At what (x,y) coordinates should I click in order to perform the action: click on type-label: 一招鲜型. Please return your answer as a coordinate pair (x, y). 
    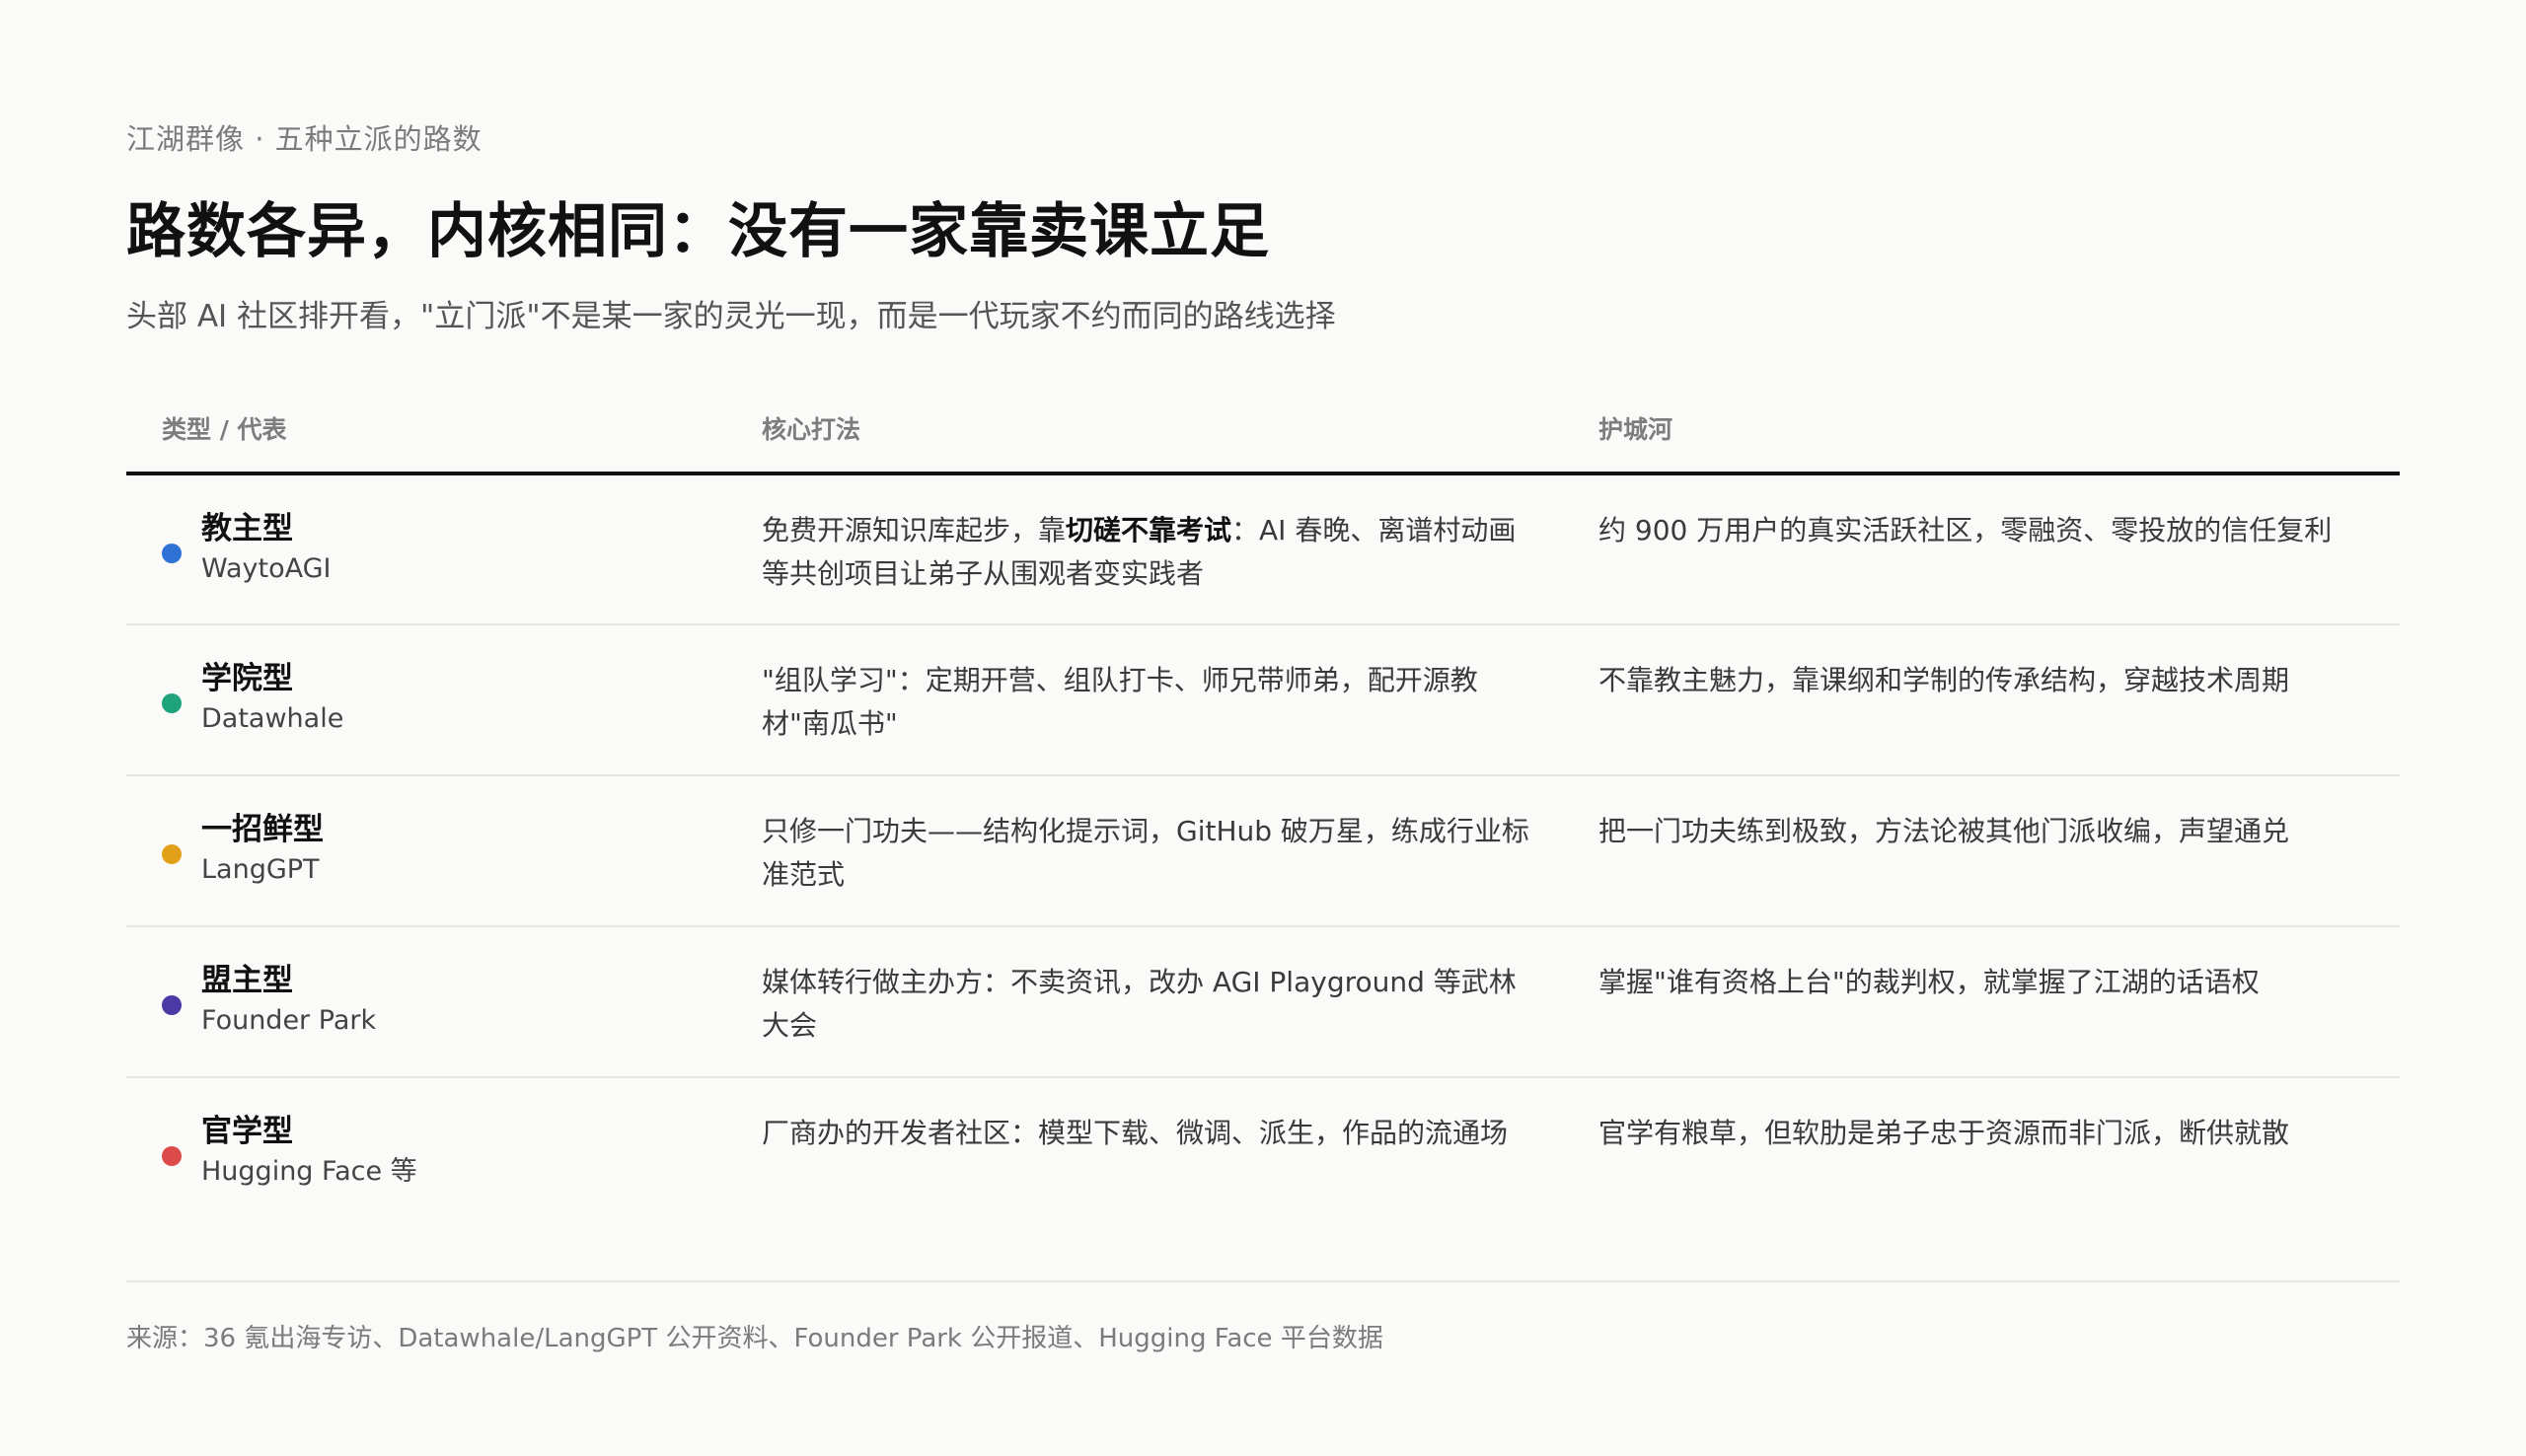
    Looking at the image, I should click on (262, 829).